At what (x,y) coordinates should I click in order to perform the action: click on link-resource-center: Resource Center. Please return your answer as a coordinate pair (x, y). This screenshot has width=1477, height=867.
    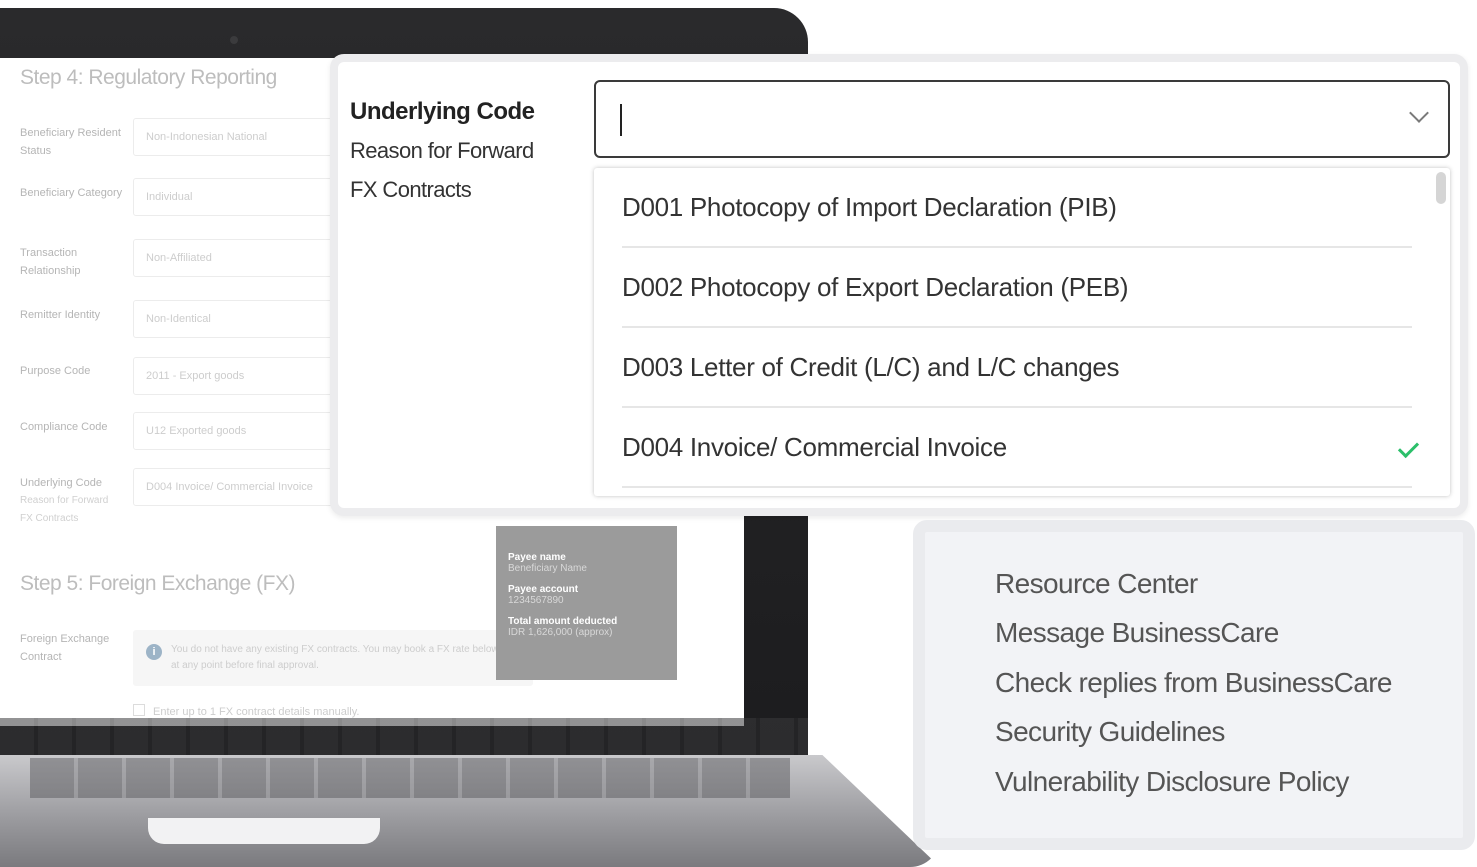
    Looking at the image, I should click on (1096, 584).